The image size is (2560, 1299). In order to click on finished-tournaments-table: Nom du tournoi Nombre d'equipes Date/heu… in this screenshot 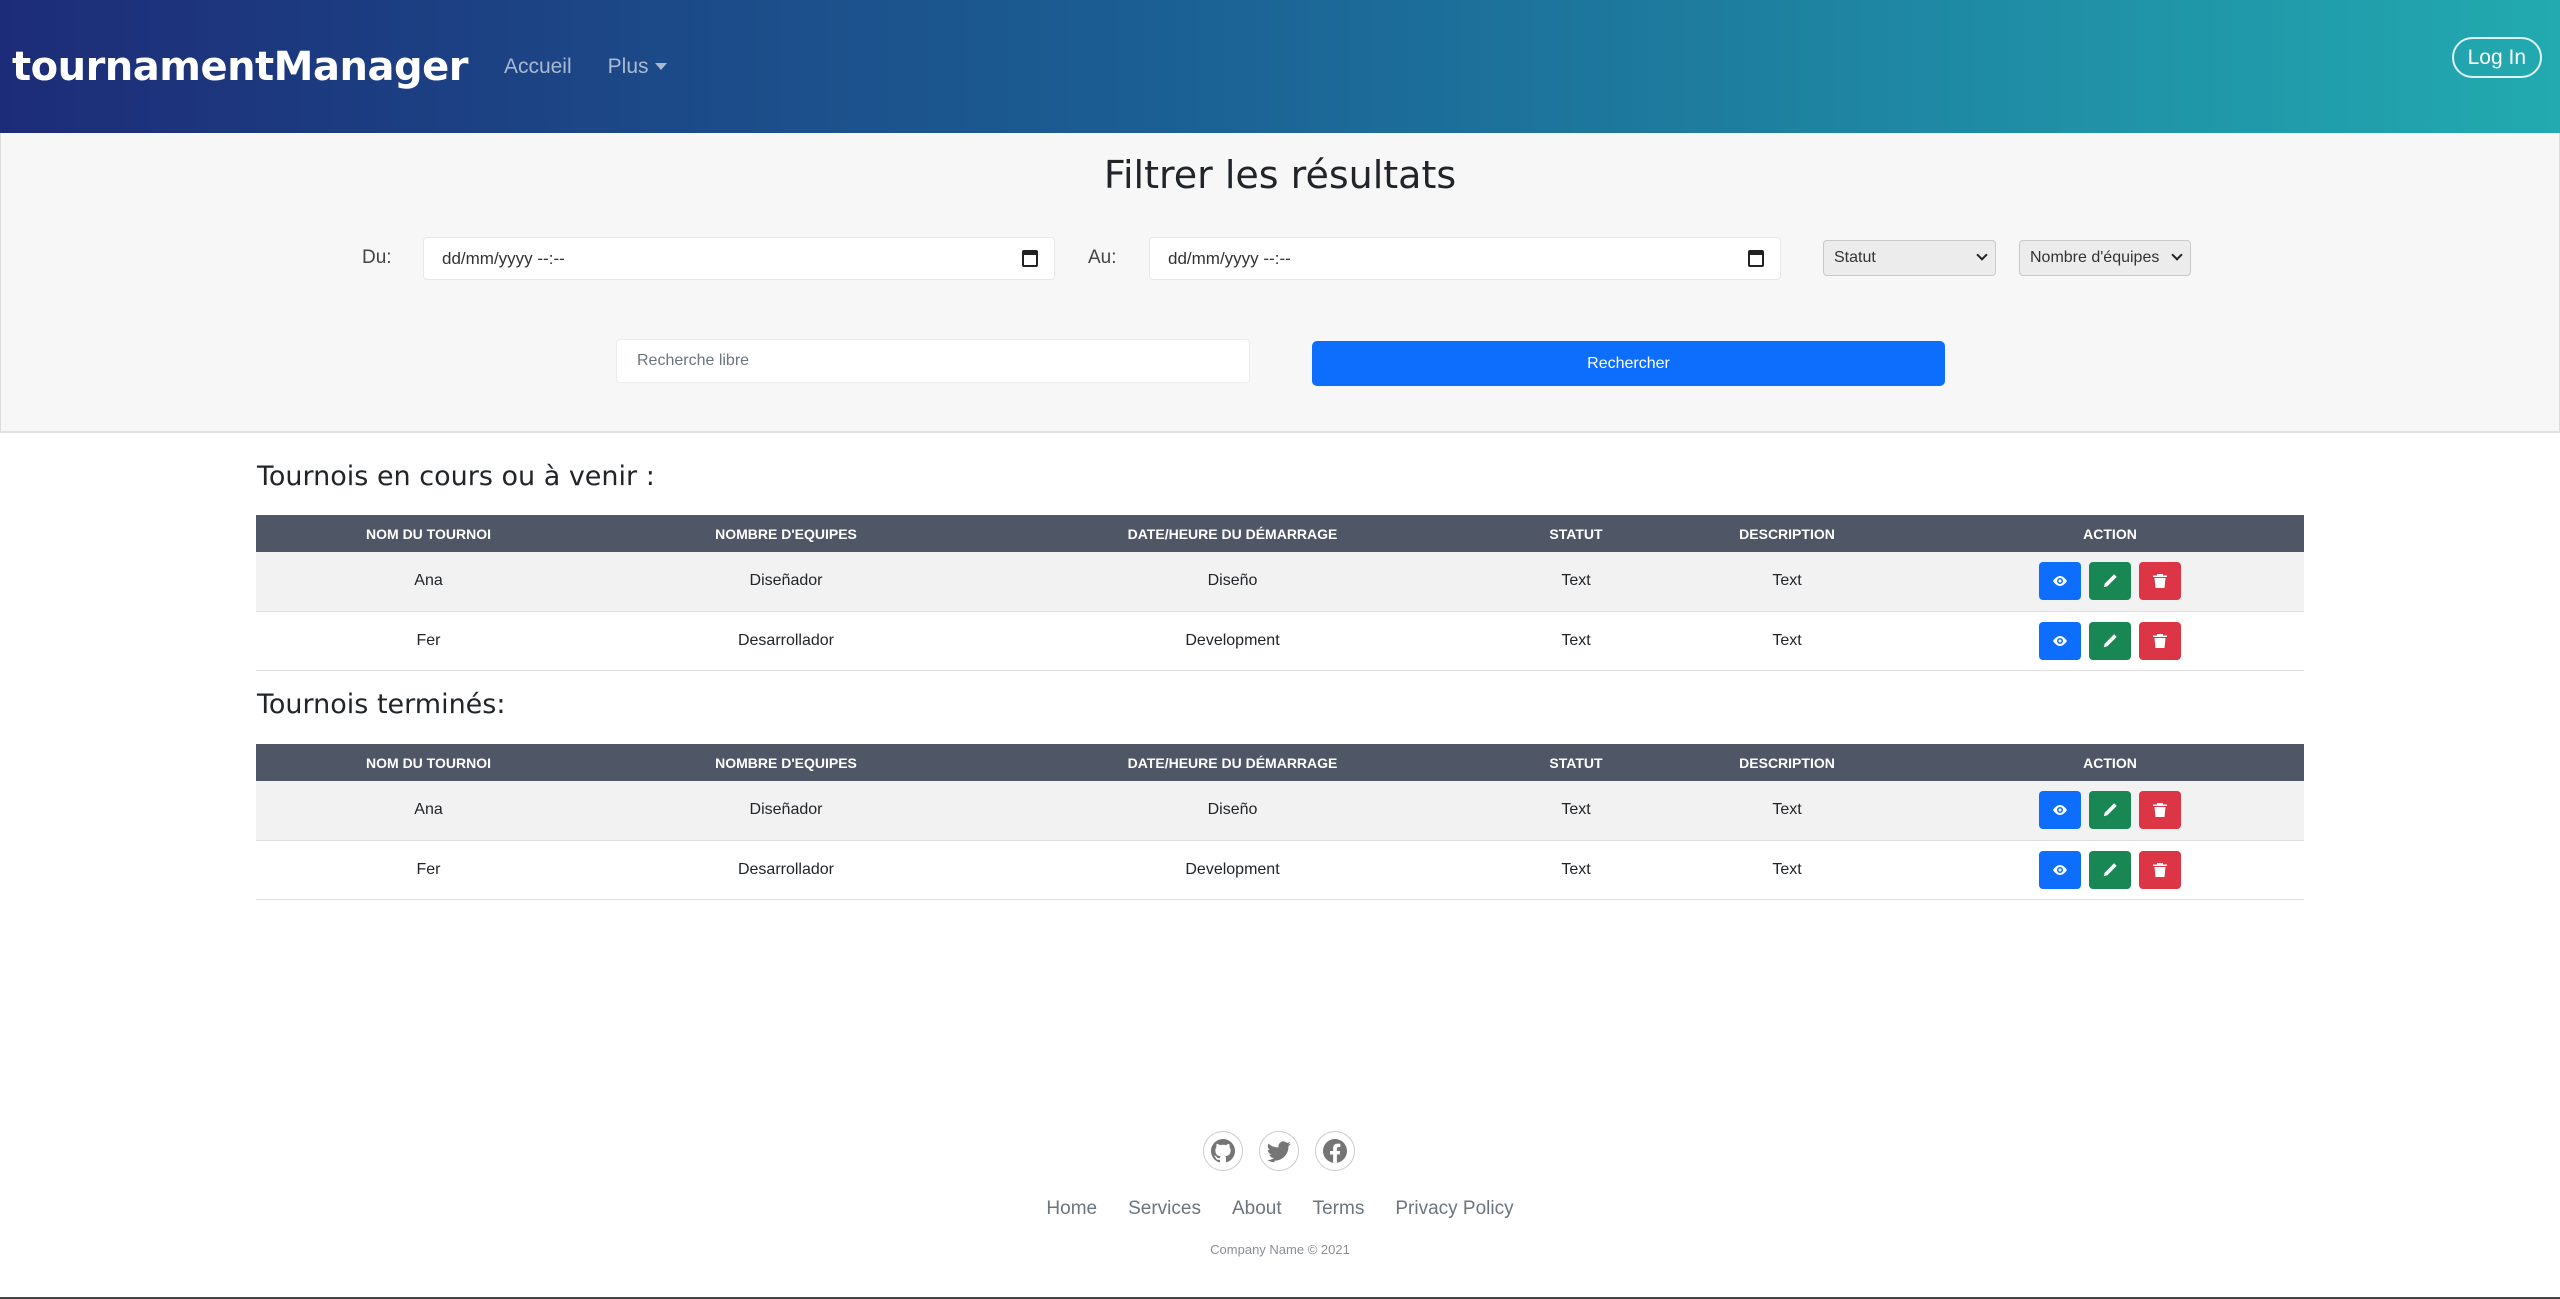, I will do `click(1280, 822)`.